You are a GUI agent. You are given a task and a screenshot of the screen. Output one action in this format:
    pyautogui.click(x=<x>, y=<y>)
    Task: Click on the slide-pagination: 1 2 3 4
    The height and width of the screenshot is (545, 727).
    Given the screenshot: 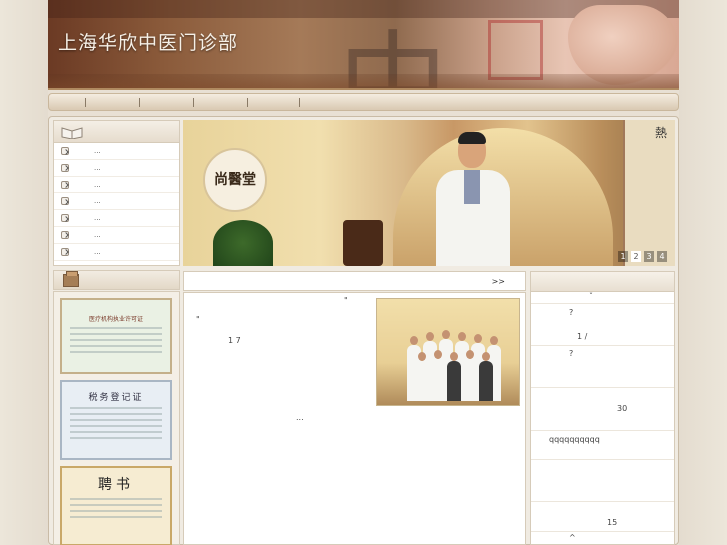 What is the action you would take?
    pyautogui.click(x=642, y=256)
    